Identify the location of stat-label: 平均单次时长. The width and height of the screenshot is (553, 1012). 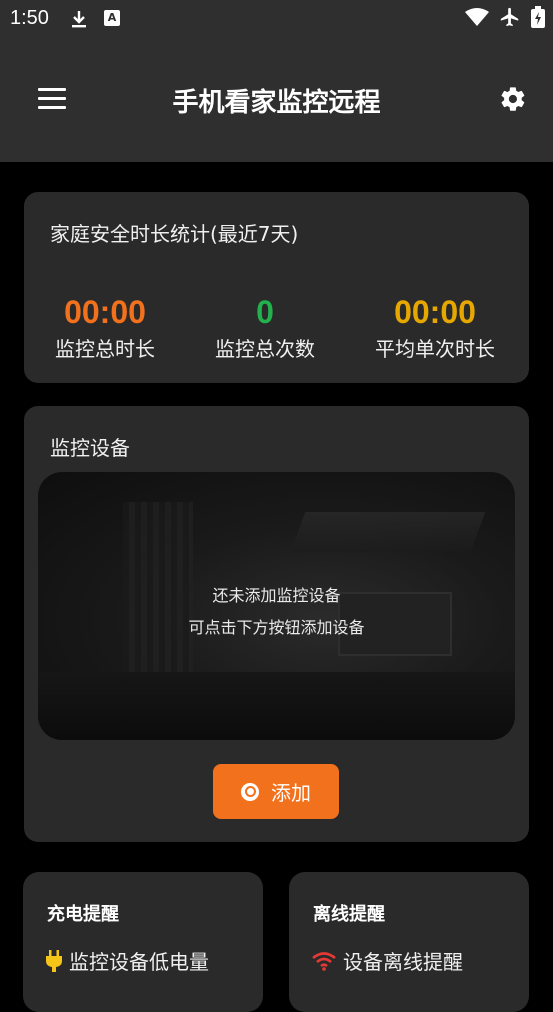
(435, 349).